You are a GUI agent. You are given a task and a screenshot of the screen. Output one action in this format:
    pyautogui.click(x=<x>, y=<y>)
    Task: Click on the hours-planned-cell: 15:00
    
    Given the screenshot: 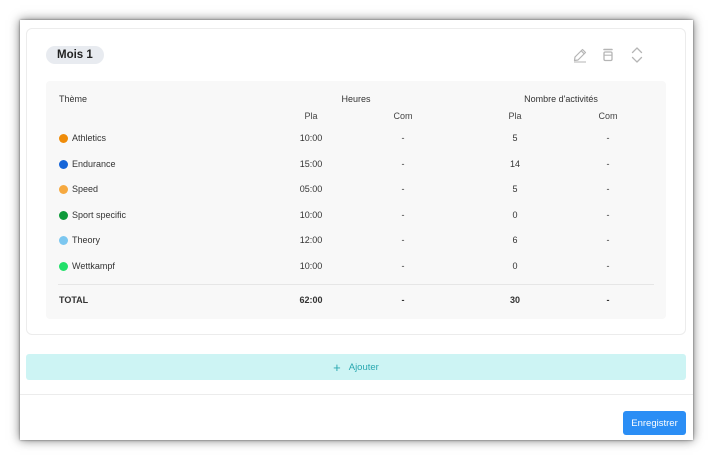 What is the action you would take?
    pyautogui.click(x=311, y=163)
    